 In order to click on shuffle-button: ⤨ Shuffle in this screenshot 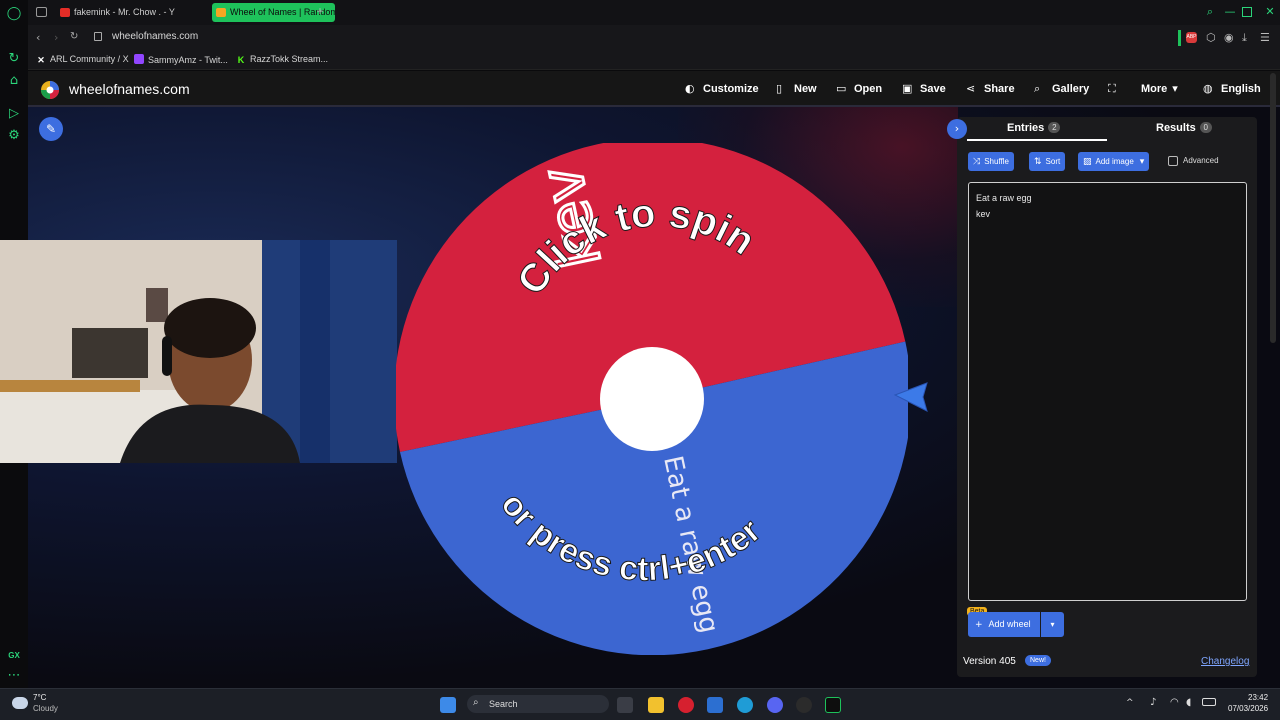, I will do `click(991, 161)`.